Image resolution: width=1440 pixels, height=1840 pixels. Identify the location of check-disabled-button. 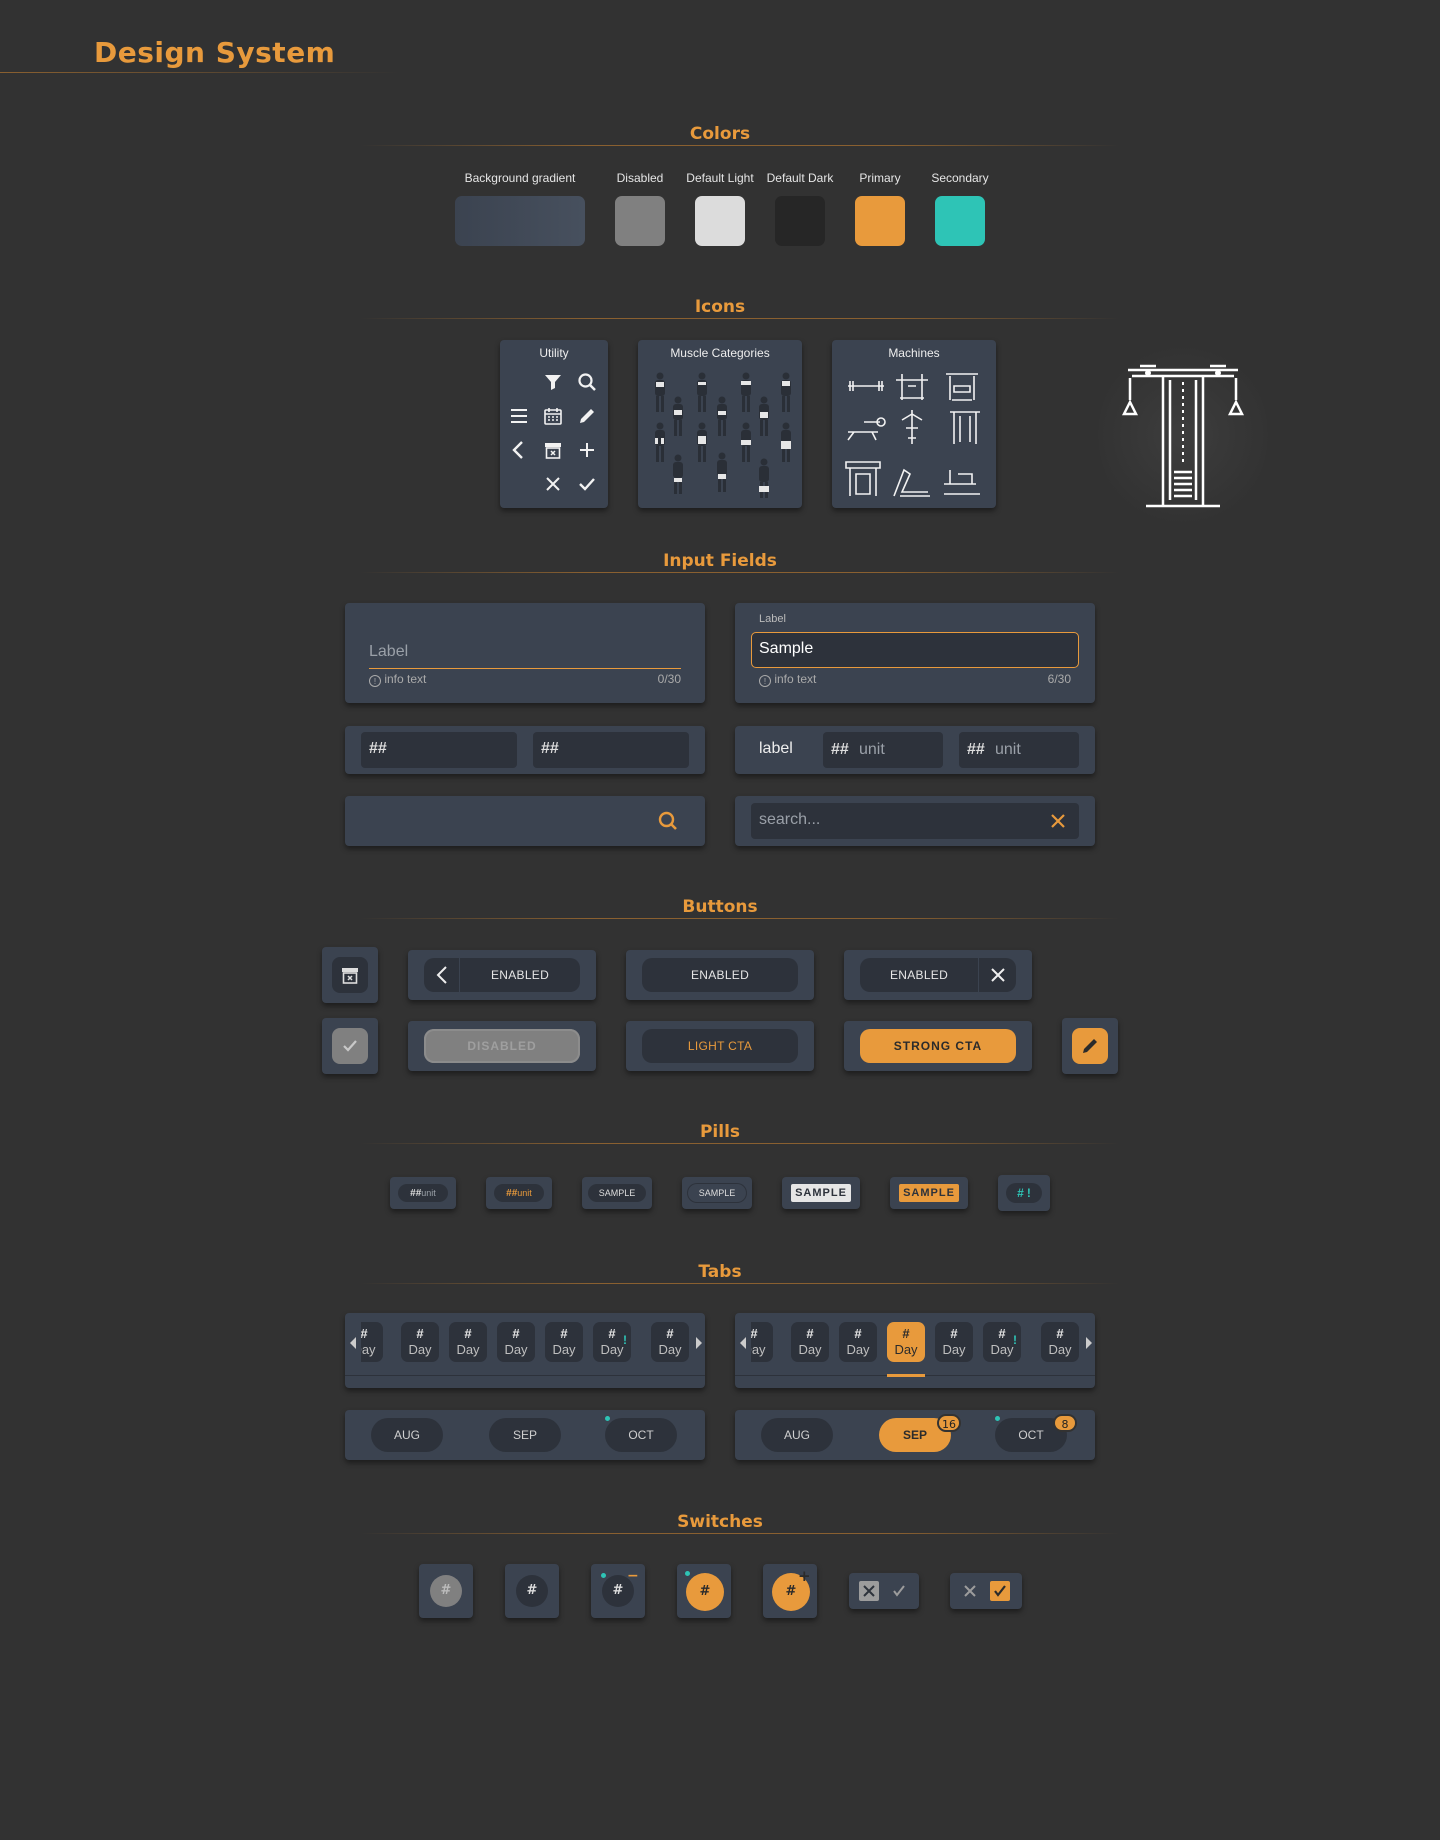
(350, 1046).